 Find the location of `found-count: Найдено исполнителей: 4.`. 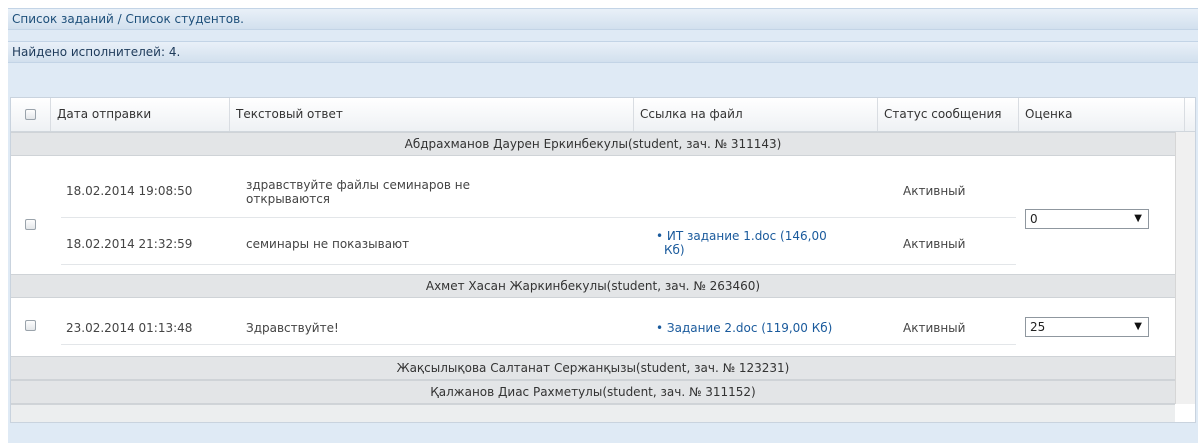

found-count: Найдено исполнителей: 4. is located at coordinates (603, 52).